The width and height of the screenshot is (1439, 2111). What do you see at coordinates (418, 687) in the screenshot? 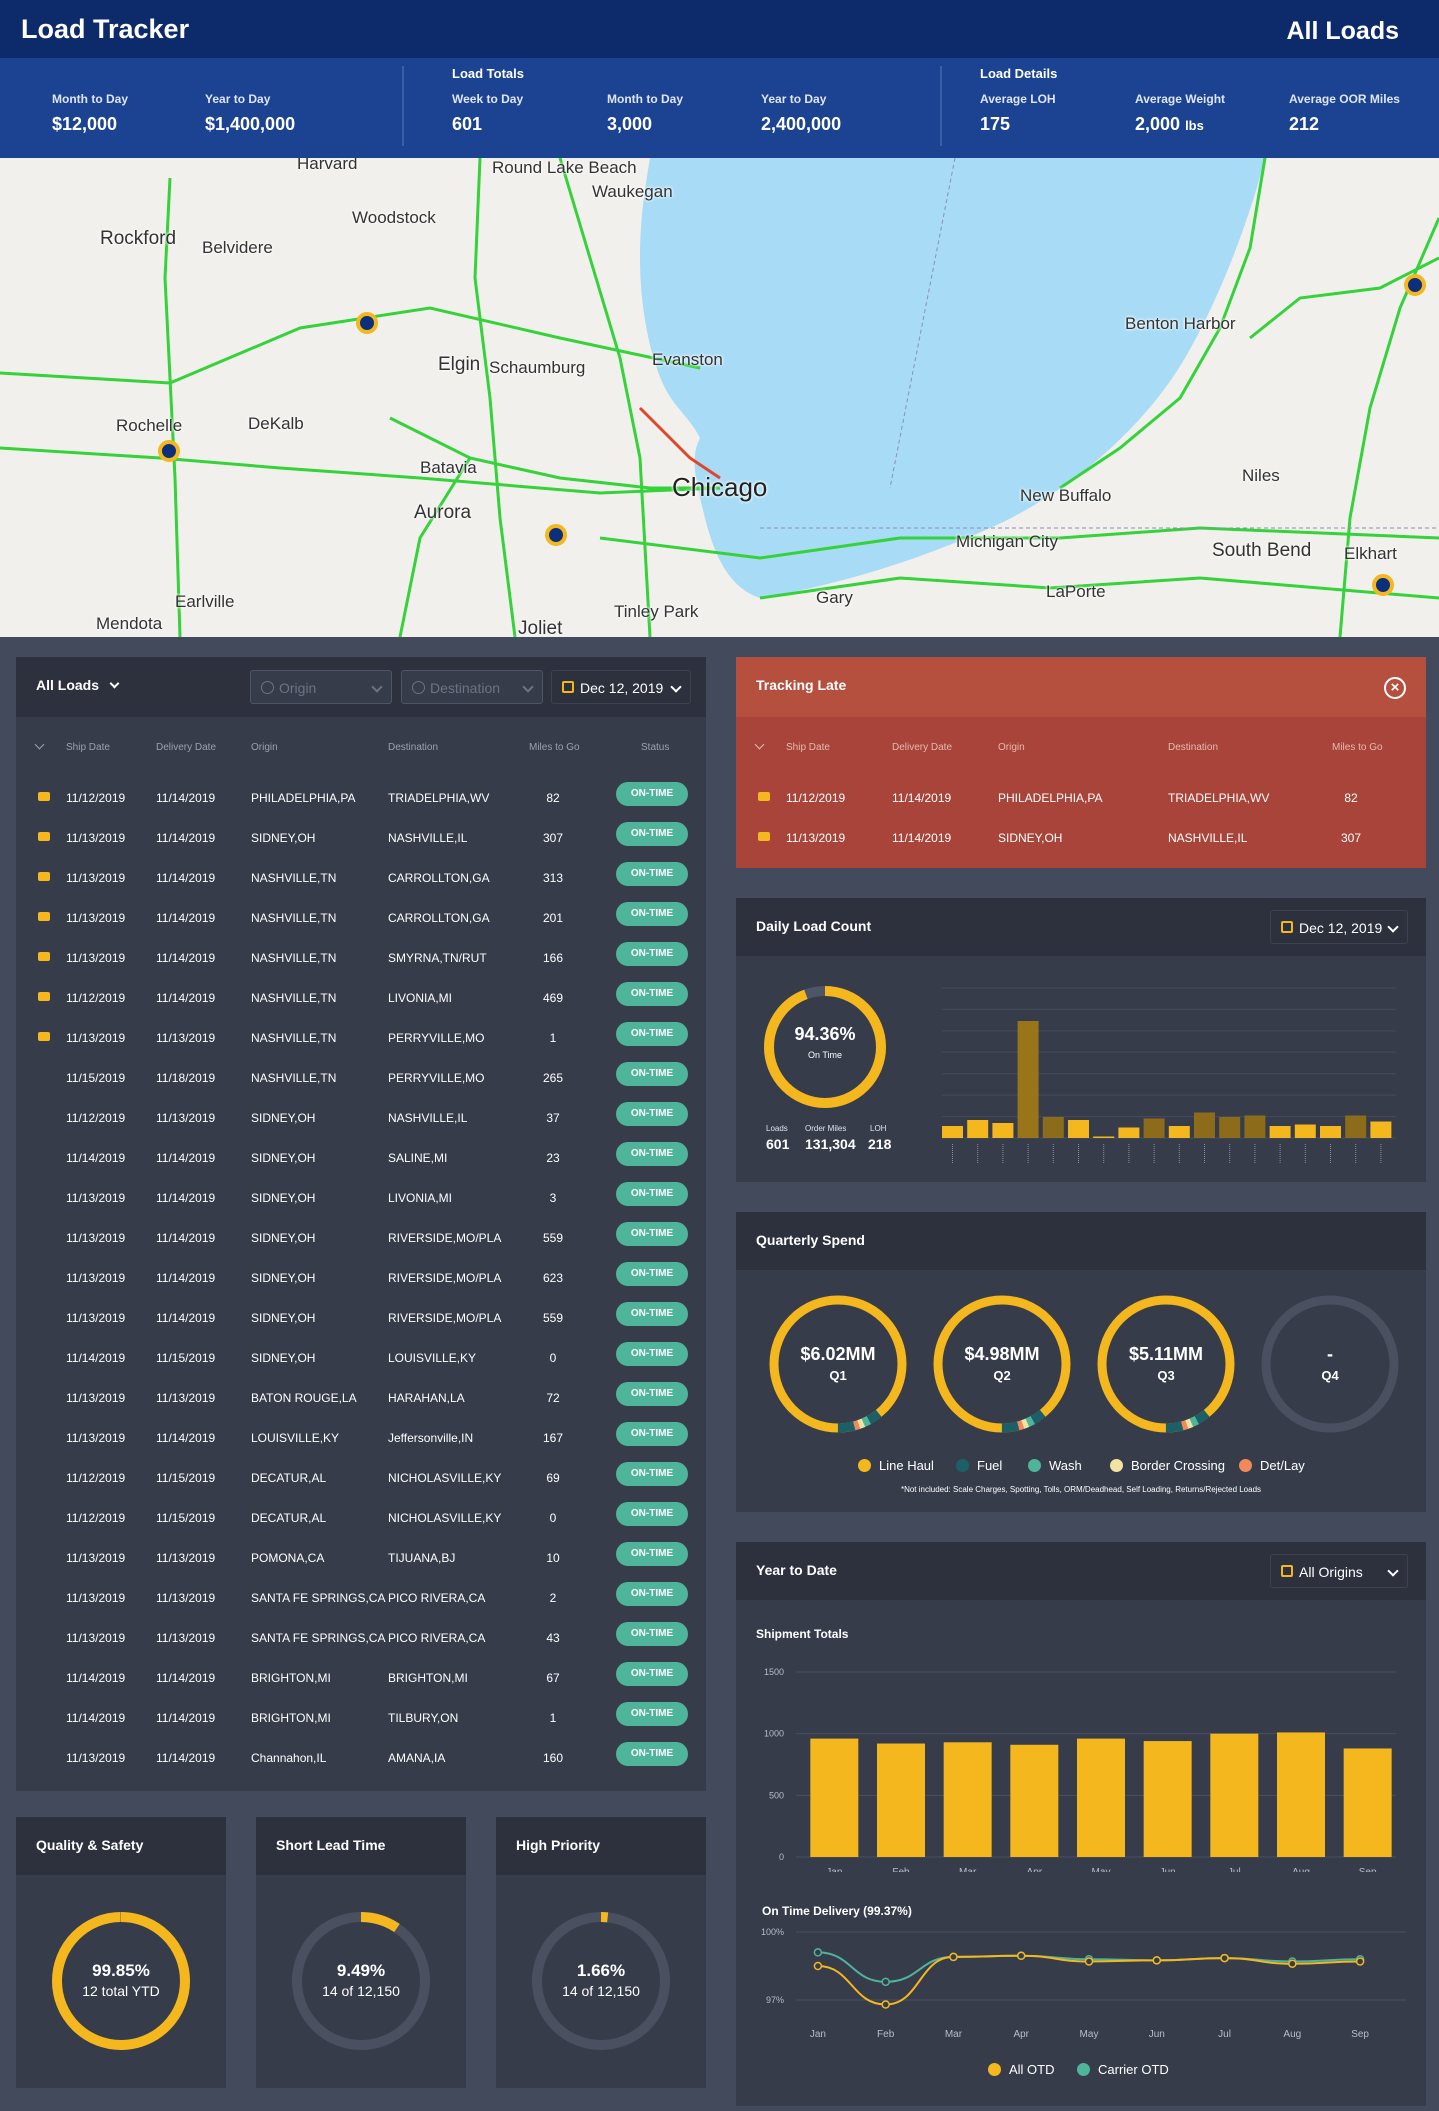
I see `destination-icon` at bounding box center [418, 687].